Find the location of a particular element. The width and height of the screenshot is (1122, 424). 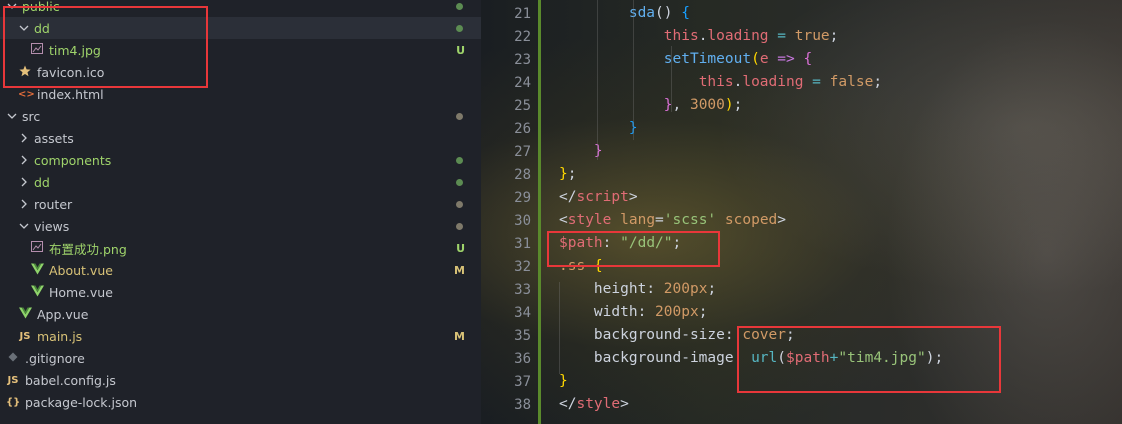

highlight-box-public-folder is located at coordinates (105, 47).